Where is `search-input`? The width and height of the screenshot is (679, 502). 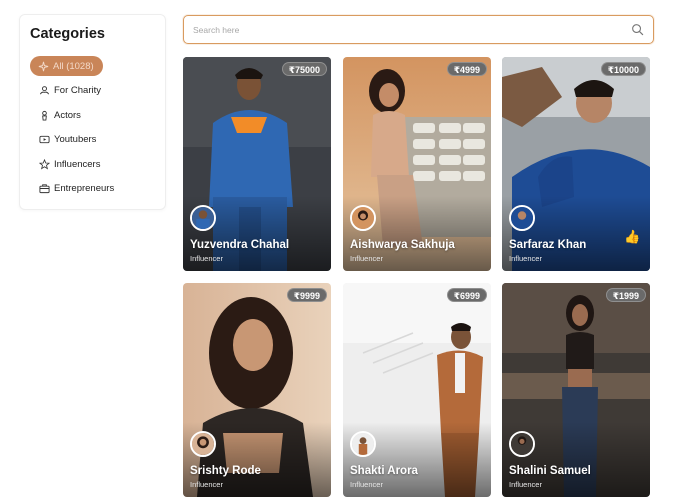 search-input is located at coordinates (403, 30).